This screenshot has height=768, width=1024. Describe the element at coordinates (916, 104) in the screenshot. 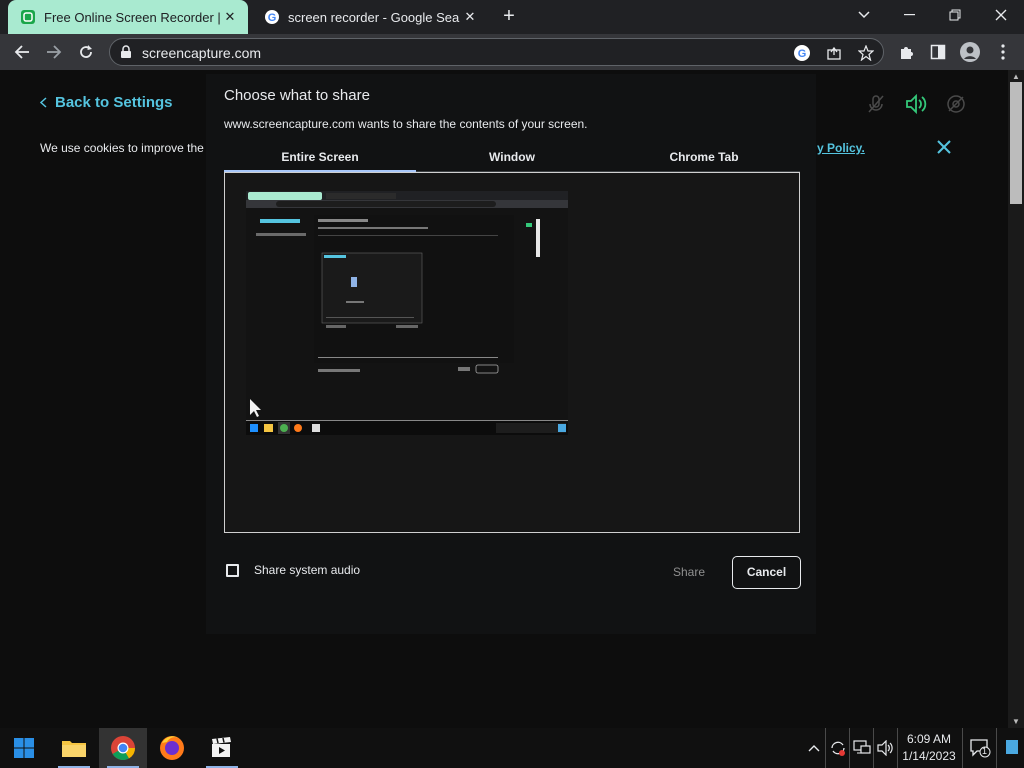

I see `speaker-icon` at that location.